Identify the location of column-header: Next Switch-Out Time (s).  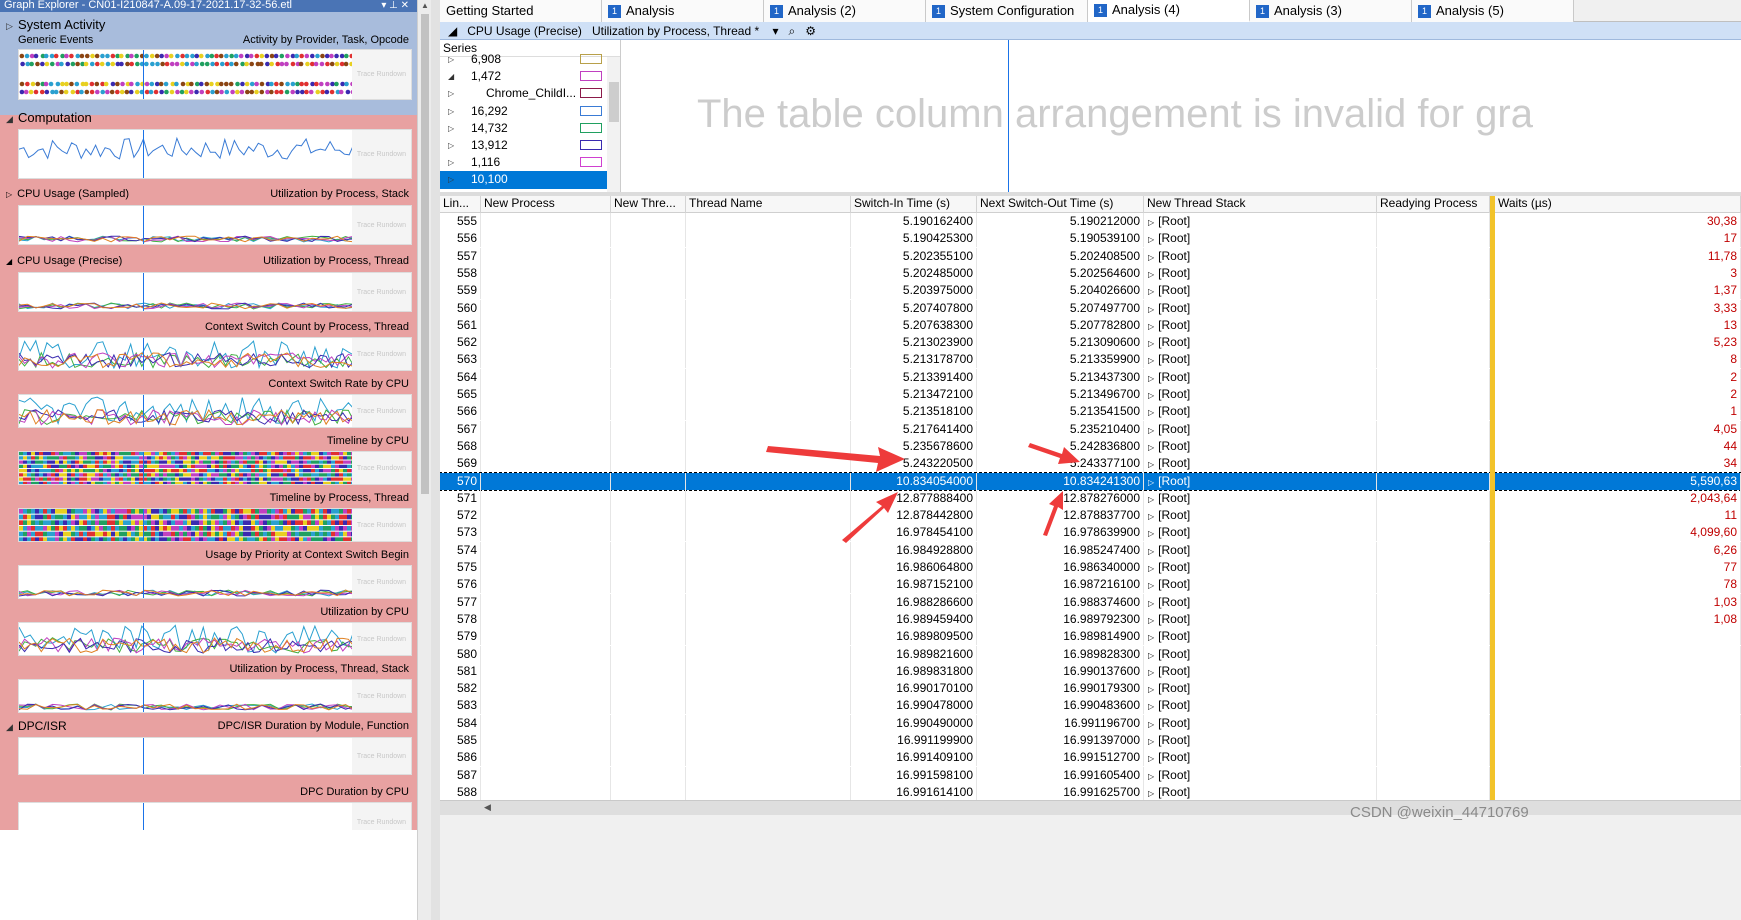
(1060, 204).